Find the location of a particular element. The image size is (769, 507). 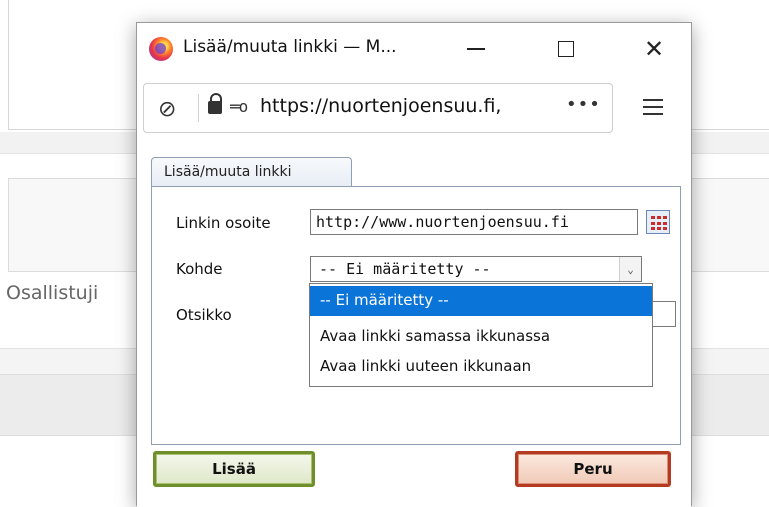

browse-link-icon is located at coordinates (658, 222).